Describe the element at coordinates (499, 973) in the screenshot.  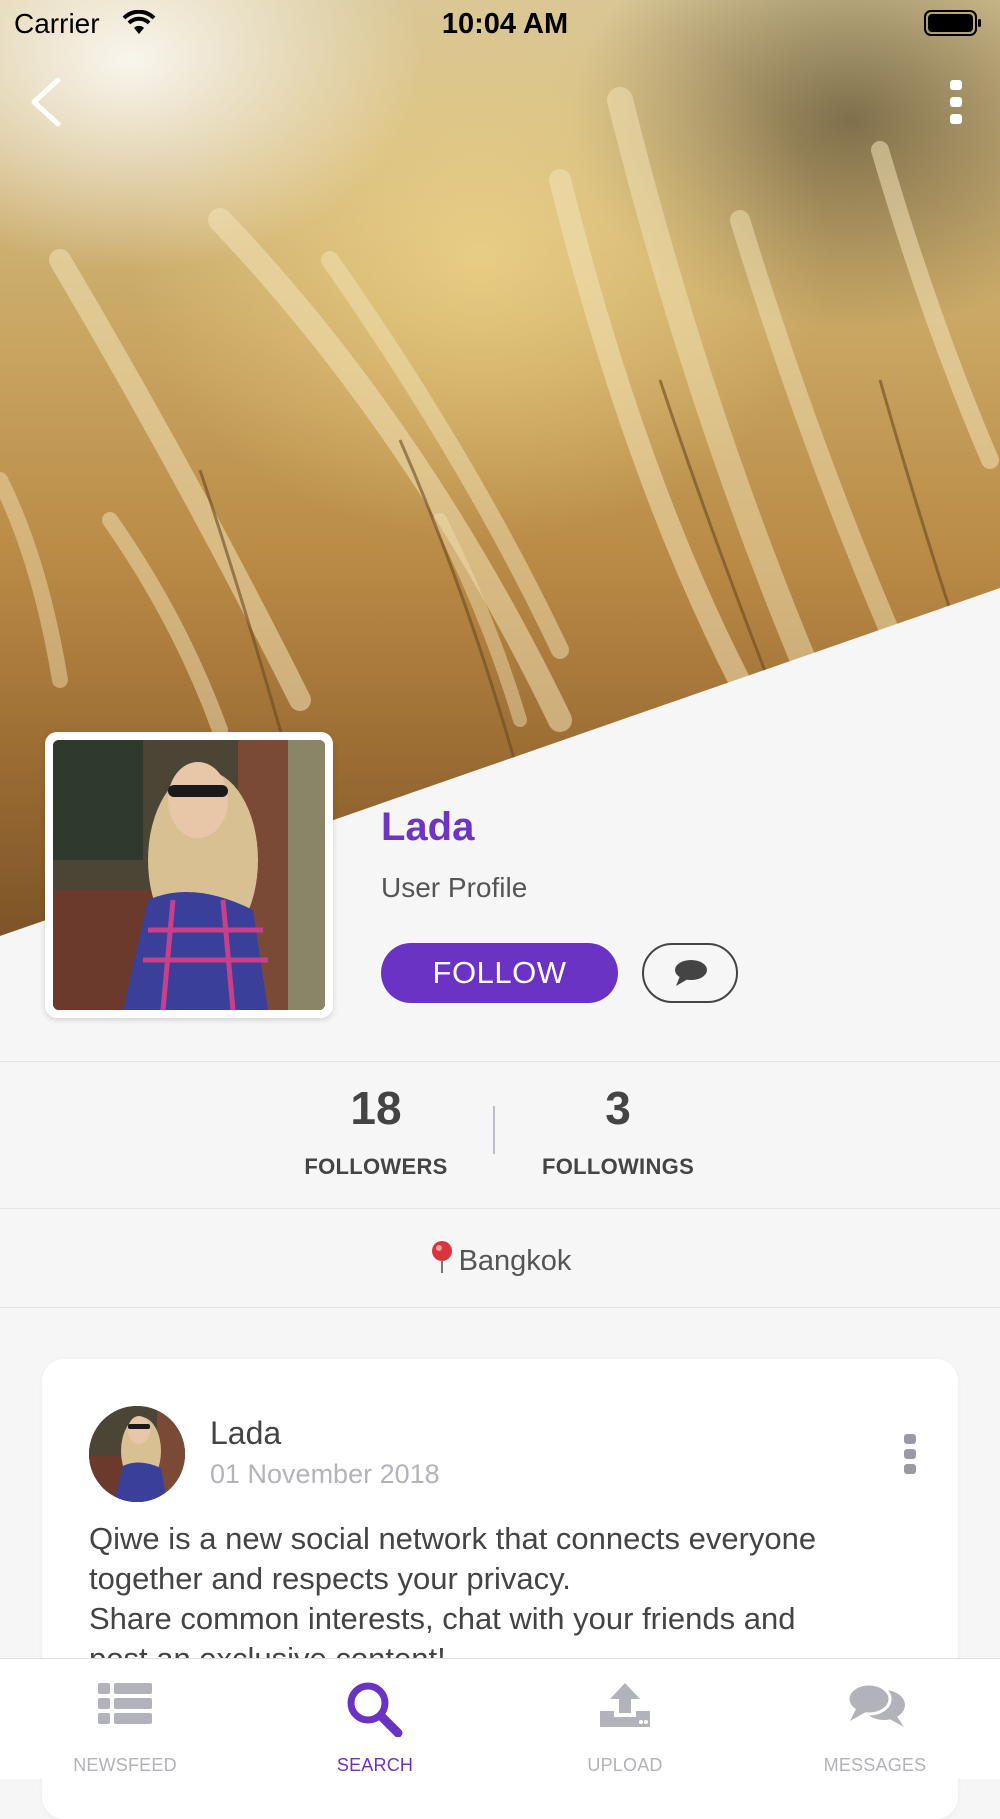
I see `follow-button: FOLLOW` at that location.